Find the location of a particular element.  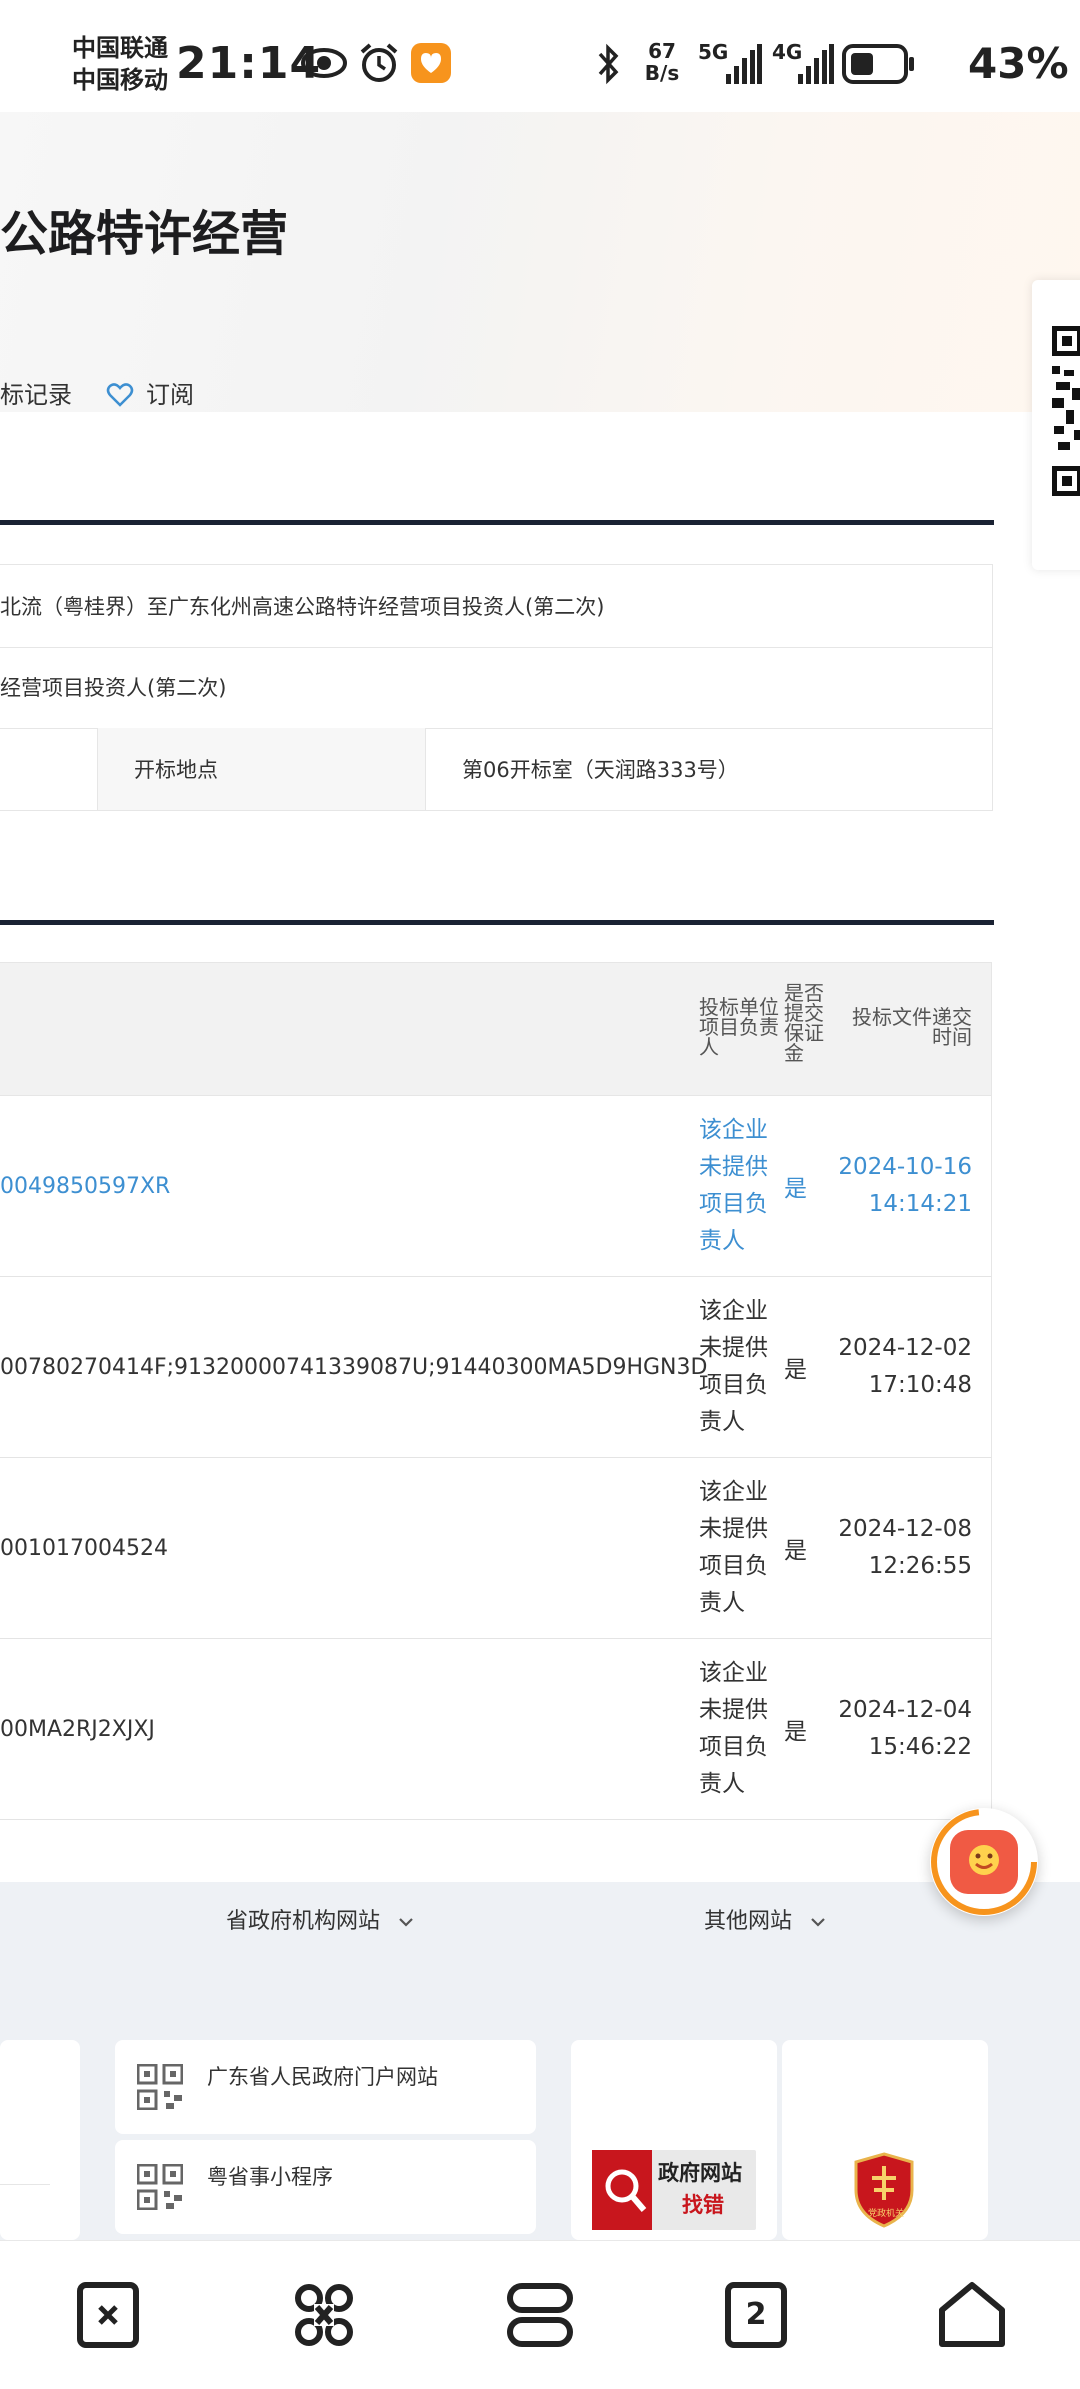

other-sites-label: 其他网站 is located at coordinates (748, 1921).